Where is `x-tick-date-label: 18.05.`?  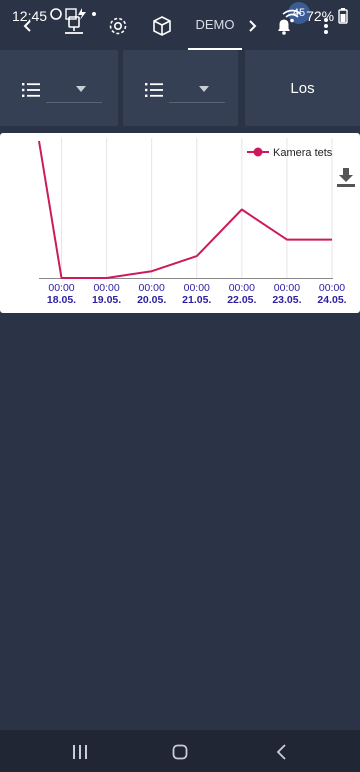 x-tick-date-label: 18.05. is located at coordinates (61, 300).